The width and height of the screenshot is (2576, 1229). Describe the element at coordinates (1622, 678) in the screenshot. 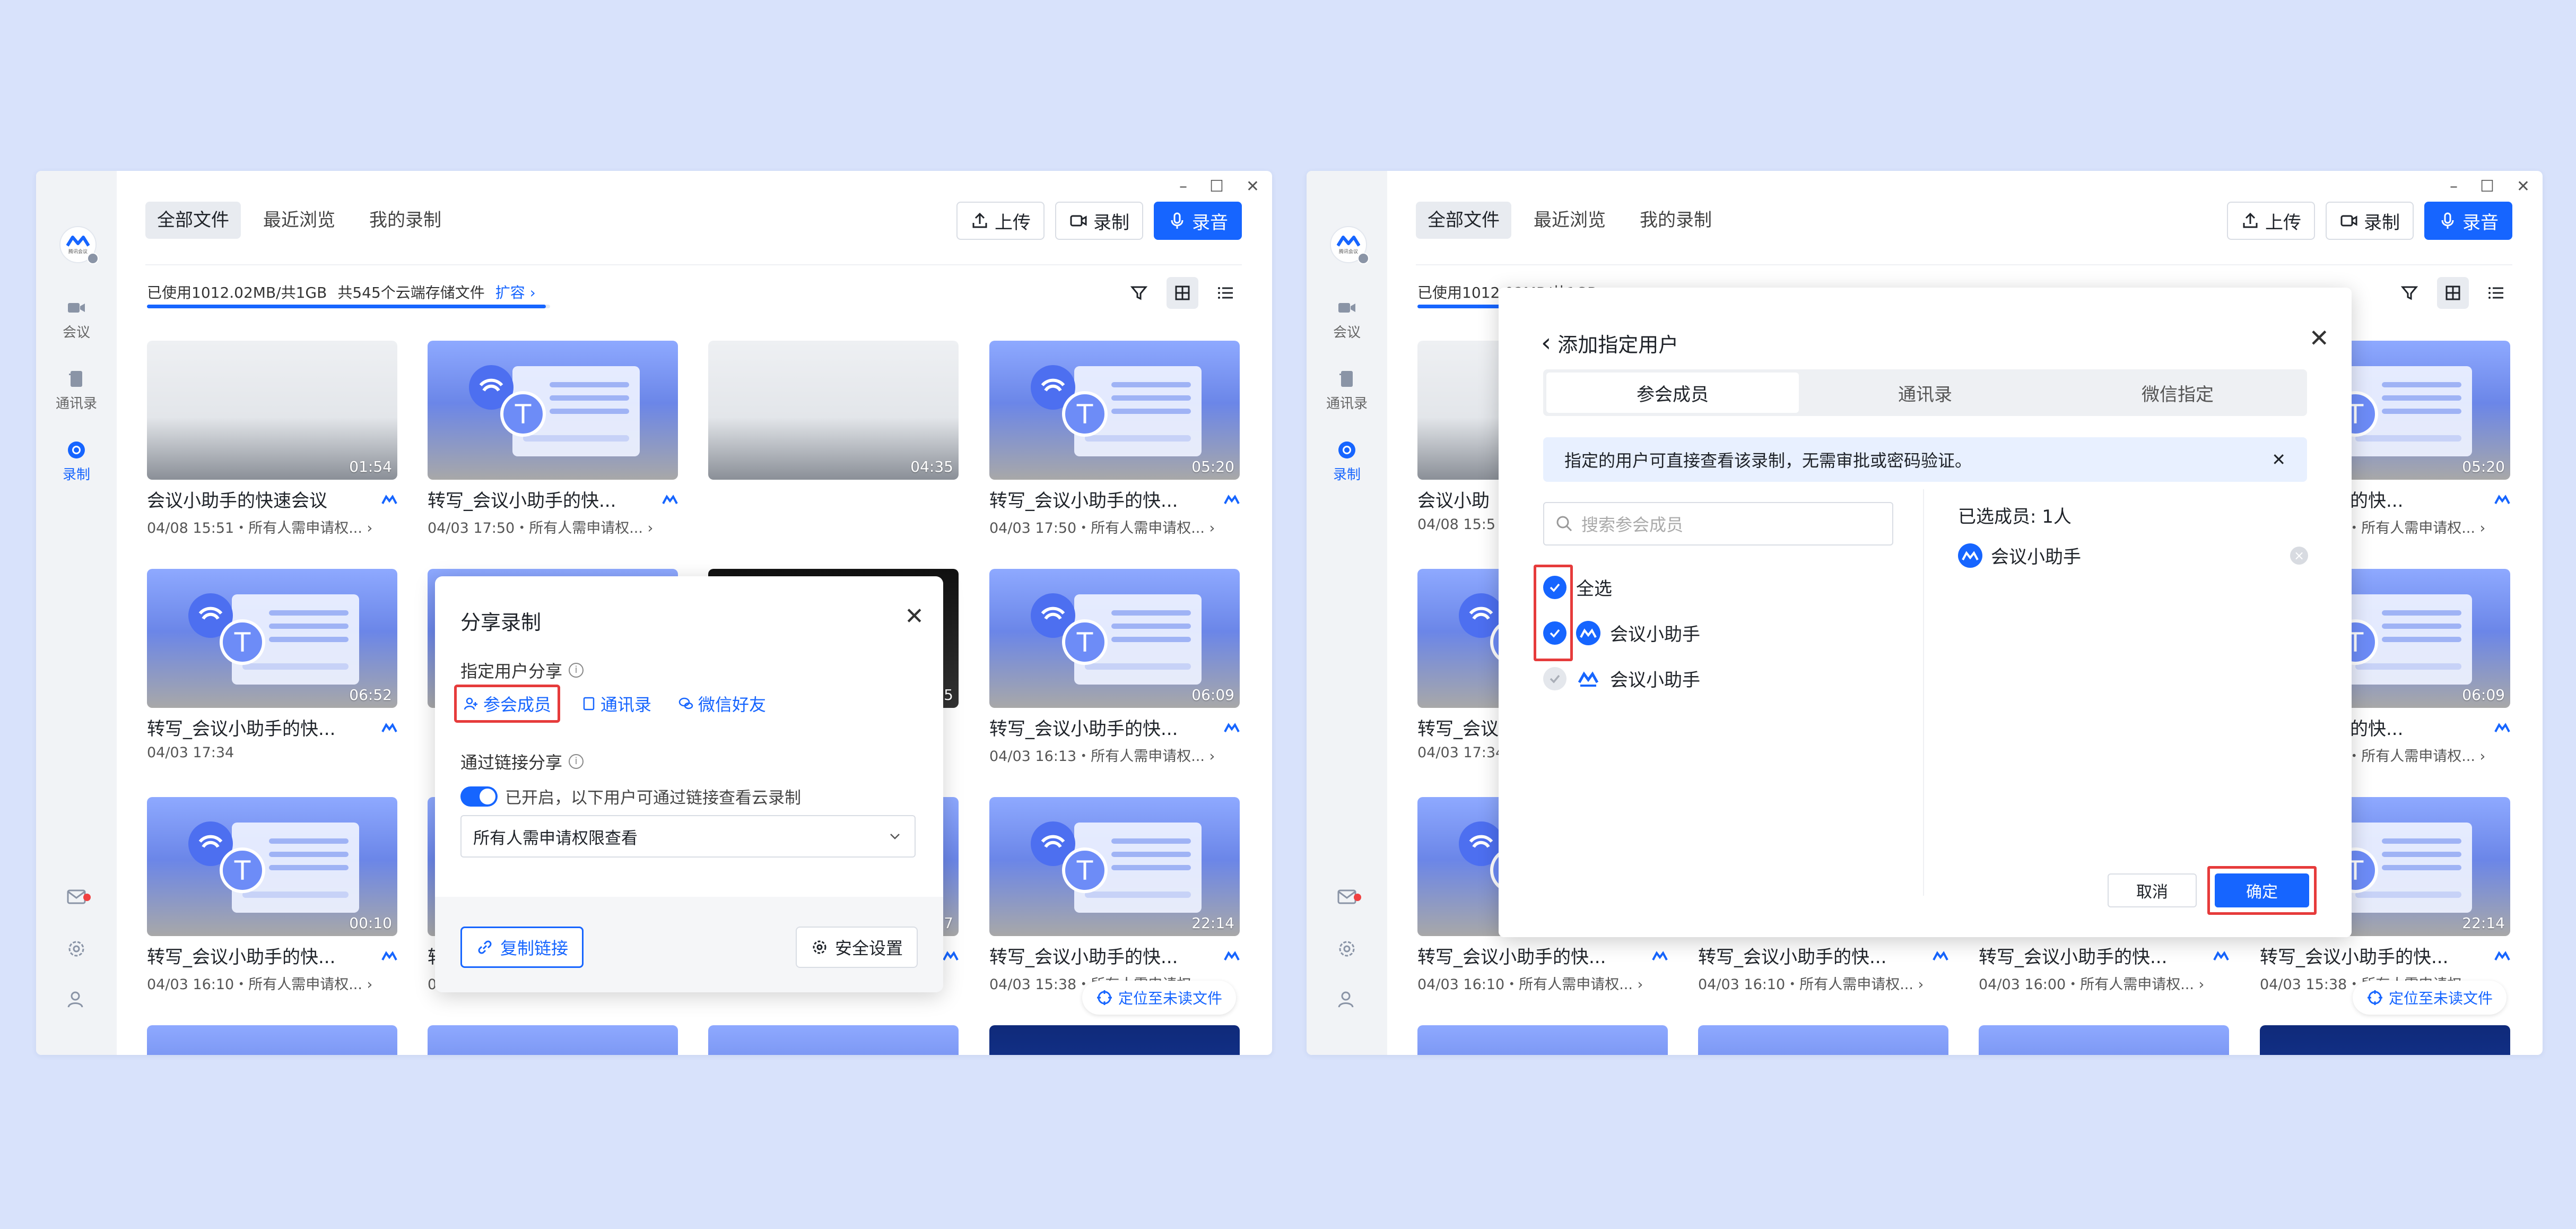

I see `member-row: 会议小助手` at that location.